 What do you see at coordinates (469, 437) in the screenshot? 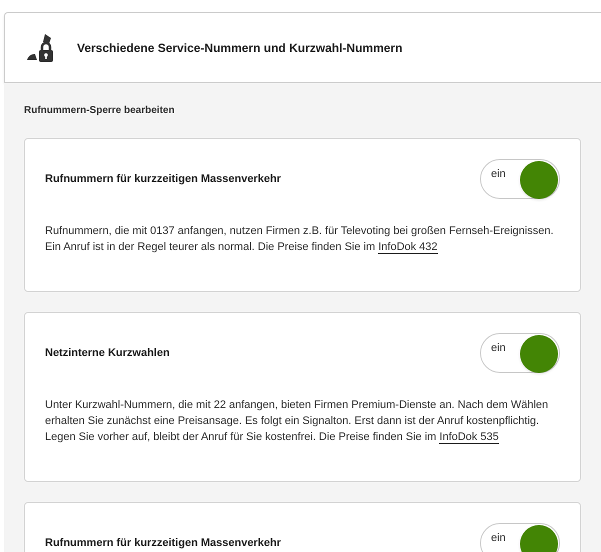
I see `infodok-link: InfoDok 535` at bounding box center [469, 437].